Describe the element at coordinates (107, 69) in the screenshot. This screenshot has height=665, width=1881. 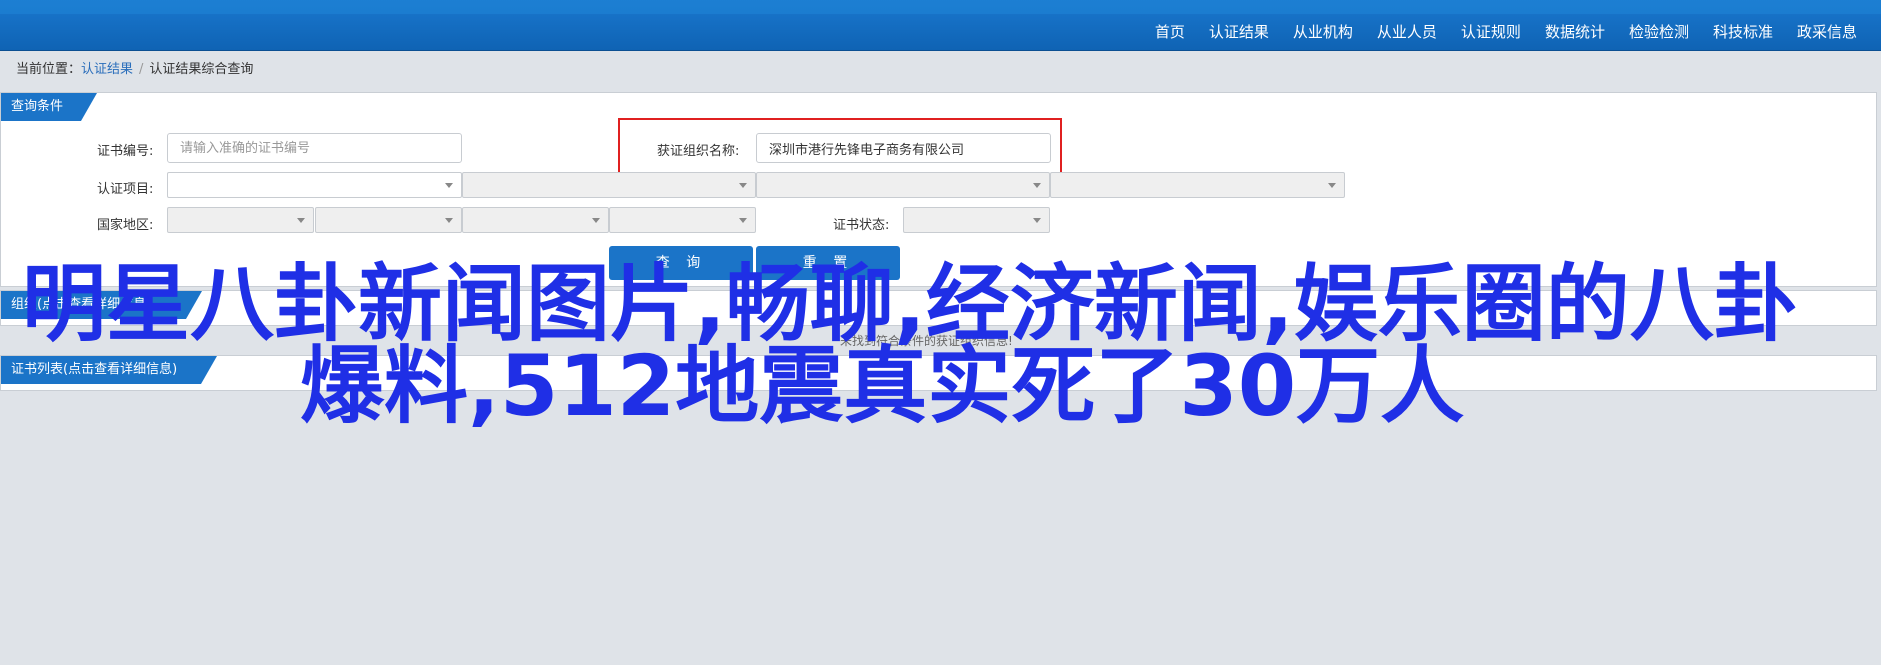
I see `breadcrumb-link-cert-results: 认证结果` at that location.